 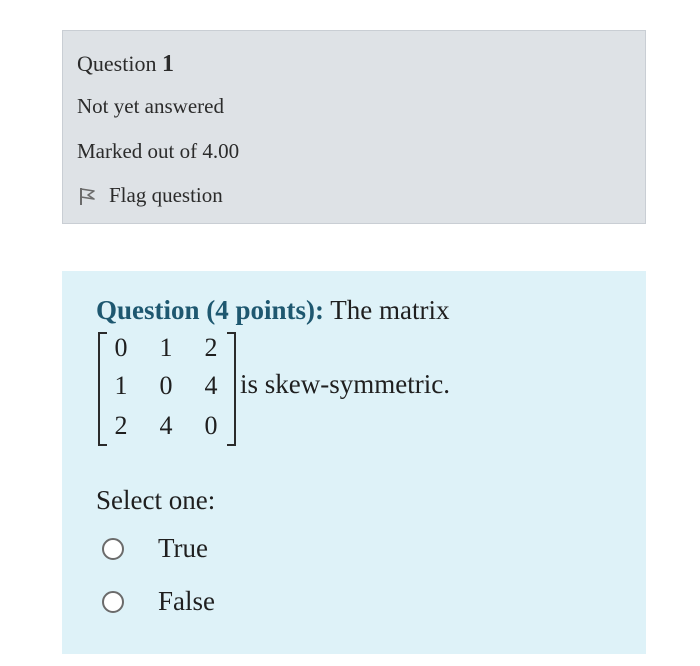 I want to click on question-lead: Question (4 points):, so click(x=210, y=310).